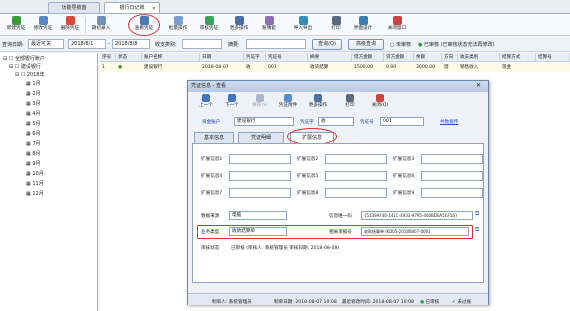 The width and height of the screenshot is (570, 311). I want to click on table-cell: 001, so click(287, 67).